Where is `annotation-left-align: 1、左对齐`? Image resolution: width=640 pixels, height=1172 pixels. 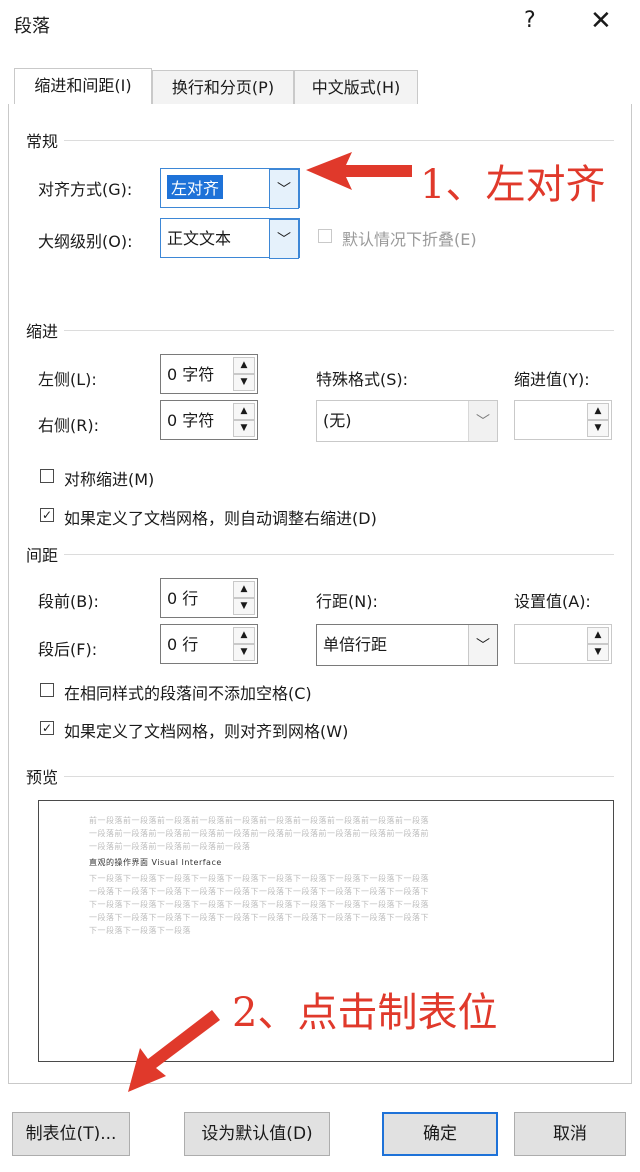 annotation-left-align: 1、左对齐 is located at coordinates (513, 185).